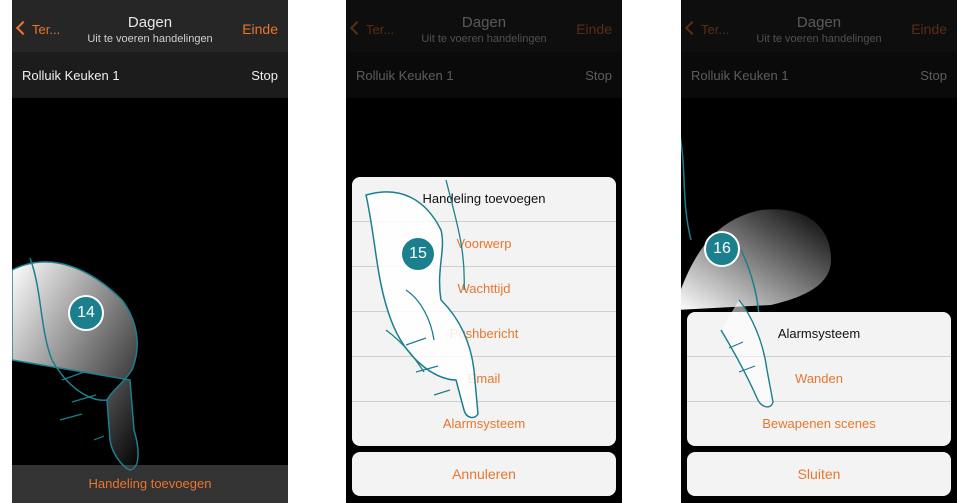 This screenshot has width=959, height=503. What do you see at coordinates (484, 474) in the screenshot?
I see `cancel-button: Annuleren` at bounding box center [484, 474].